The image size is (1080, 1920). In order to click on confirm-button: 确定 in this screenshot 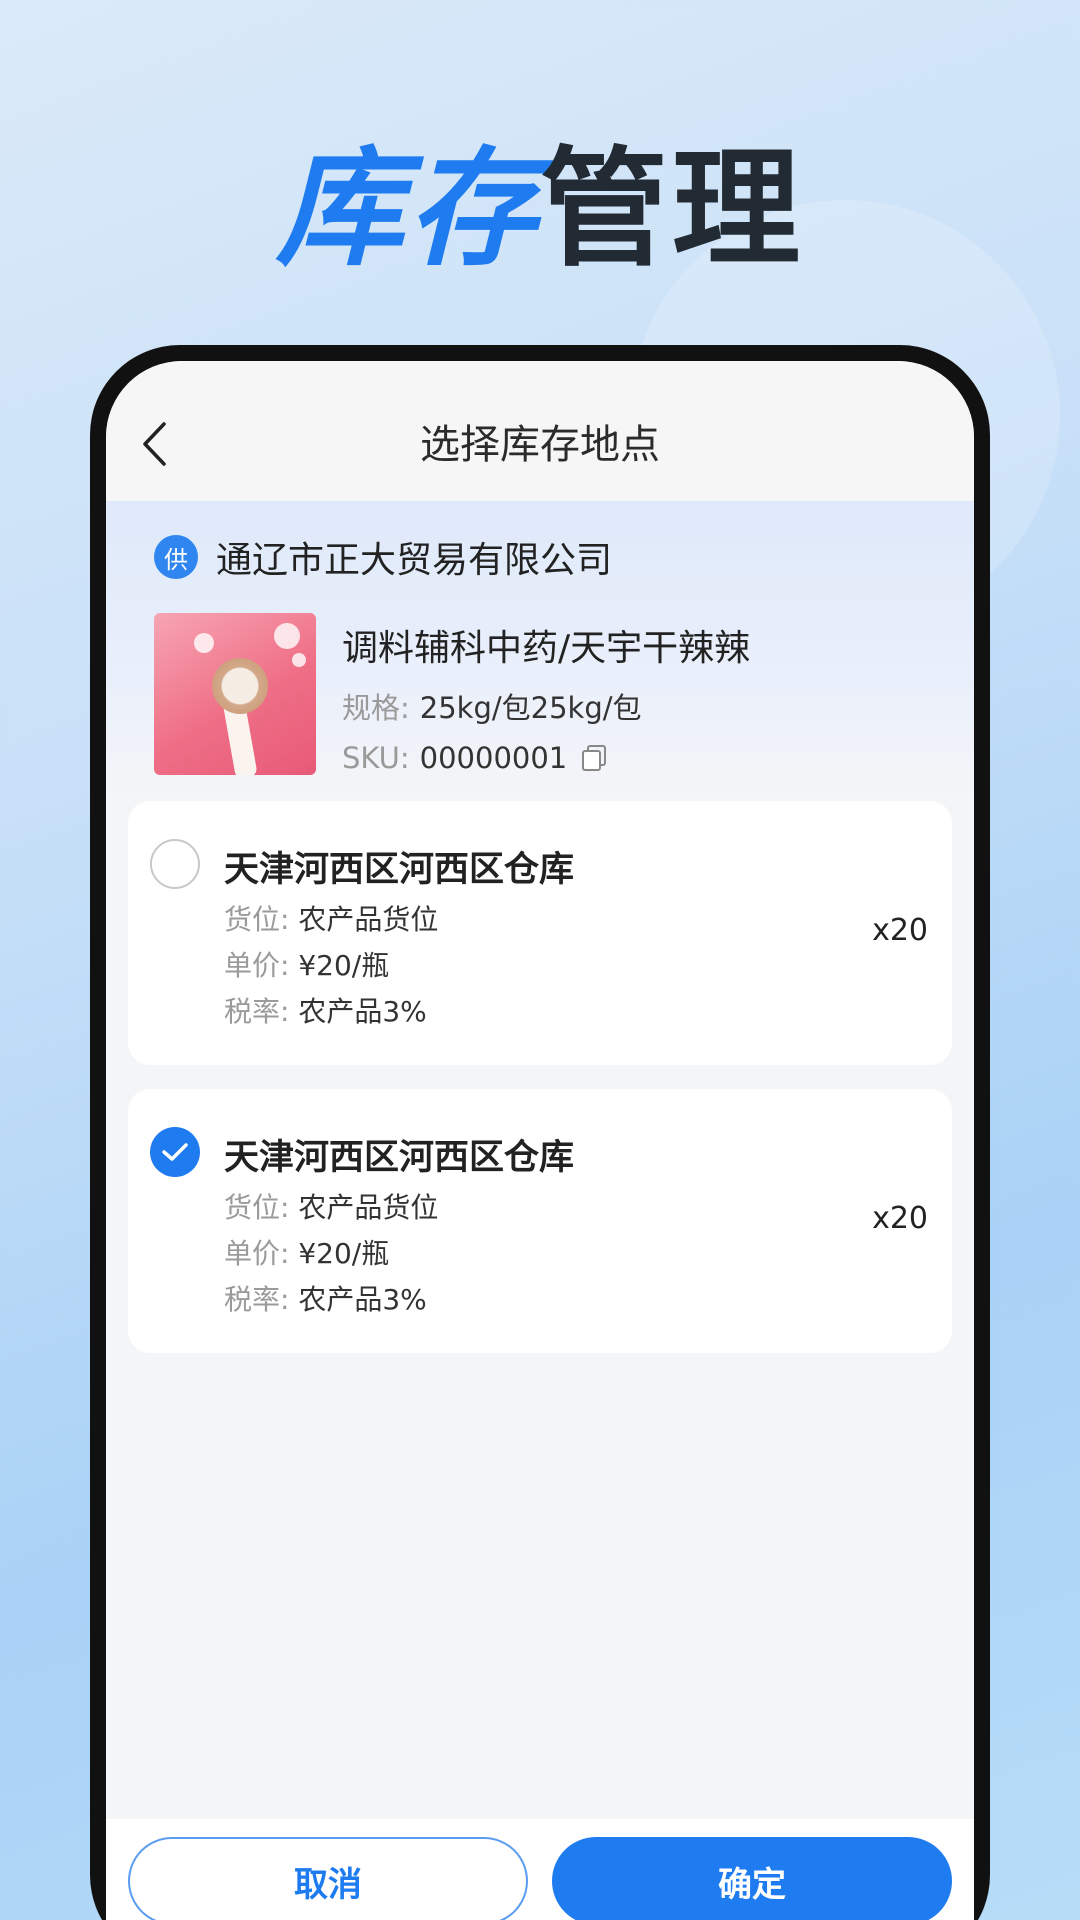, I will do `click(752, 1878)`.